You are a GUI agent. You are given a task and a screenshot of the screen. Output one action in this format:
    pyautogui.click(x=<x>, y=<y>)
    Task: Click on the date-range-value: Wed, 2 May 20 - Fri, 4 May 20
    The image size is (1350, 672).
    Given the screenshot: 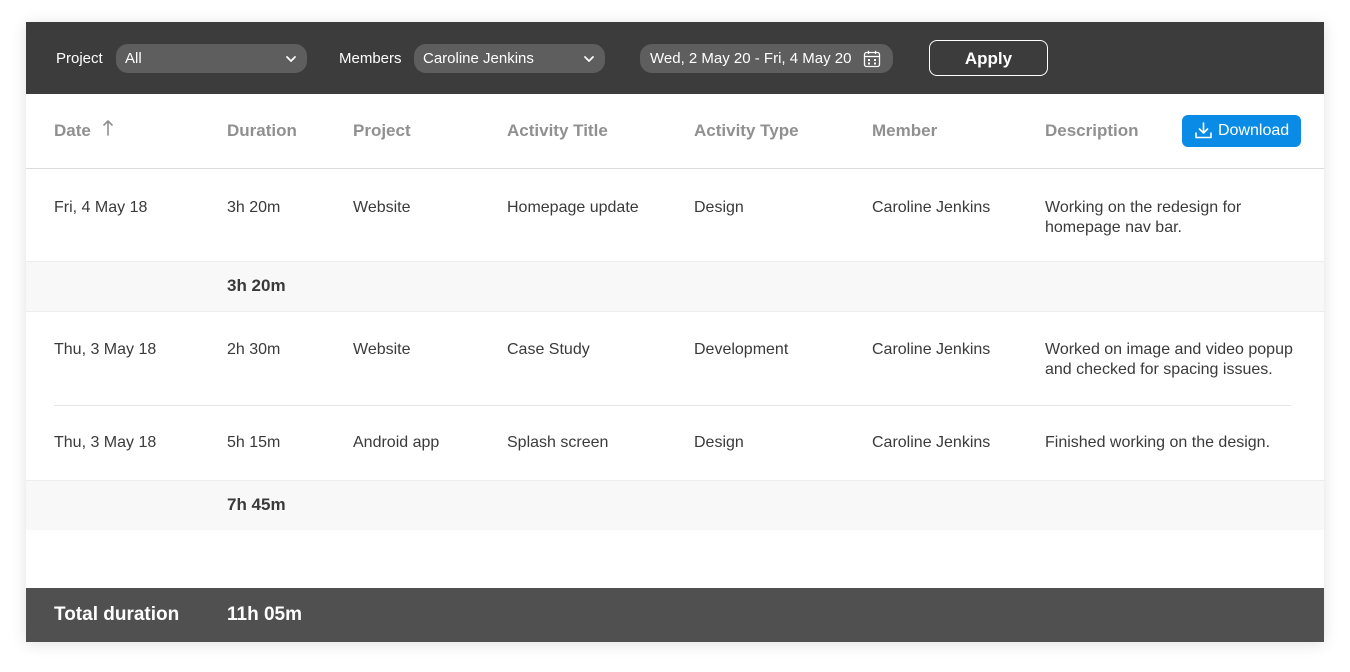 What is the action you would take?
    pyautogui.click(x=751, y=58)
    